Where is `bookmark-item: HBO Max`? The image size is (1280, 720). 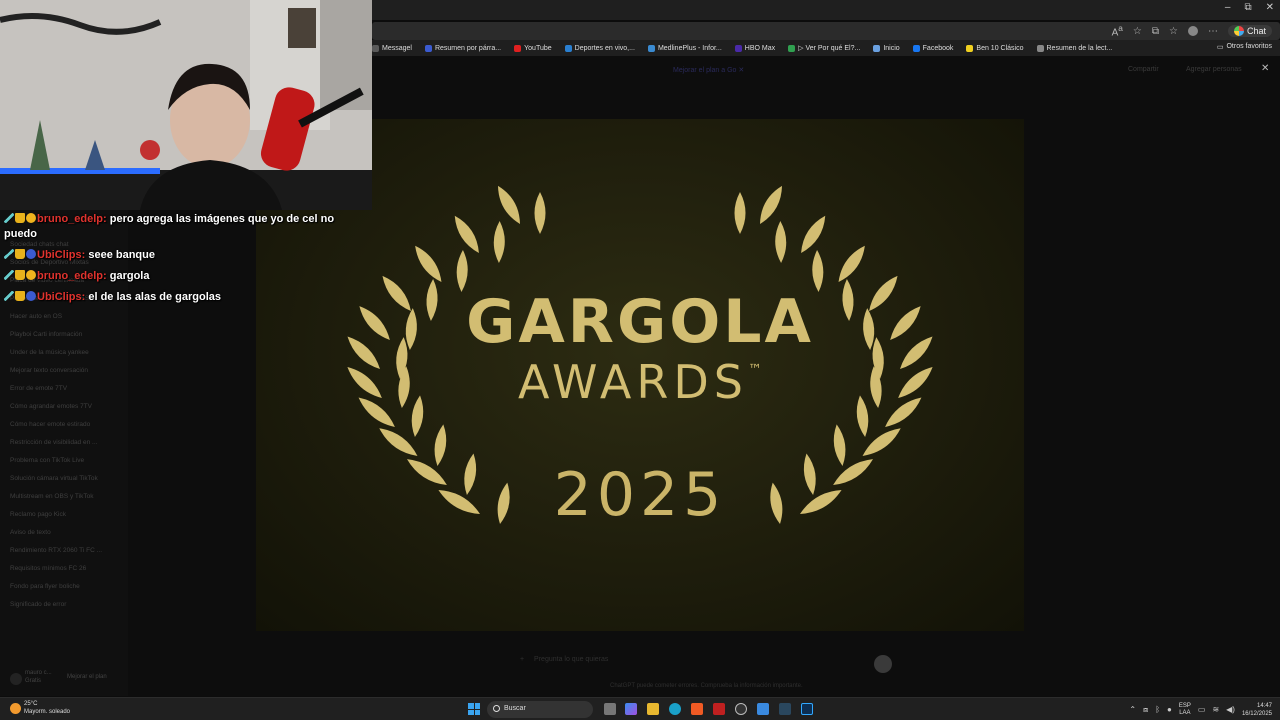 bookmark-item: HBO Max is located at coordinates (755, 48).